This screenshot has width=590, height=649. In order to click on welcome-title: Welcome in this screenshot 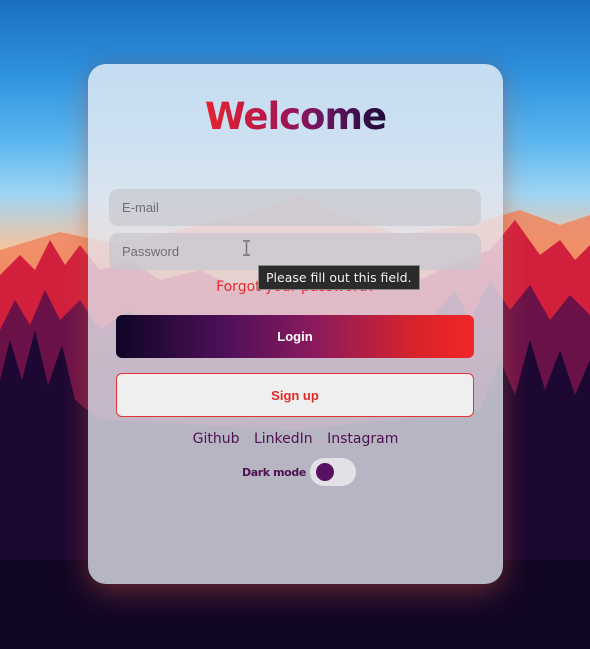, I will do `click(295, 117)`.